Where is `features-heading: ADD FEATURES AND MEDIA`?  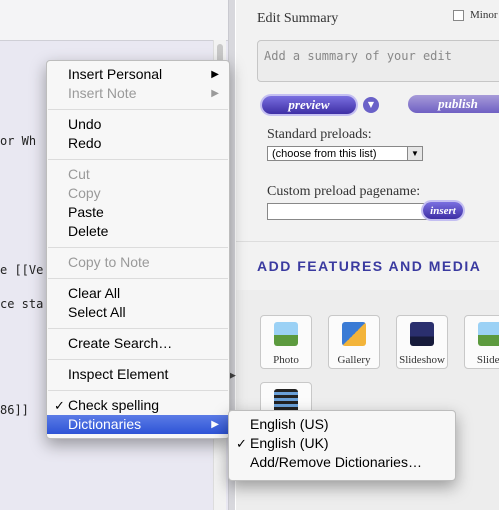 features-heading: ADD FEATURES AND MEDIA is located at coordinates (369, 266).